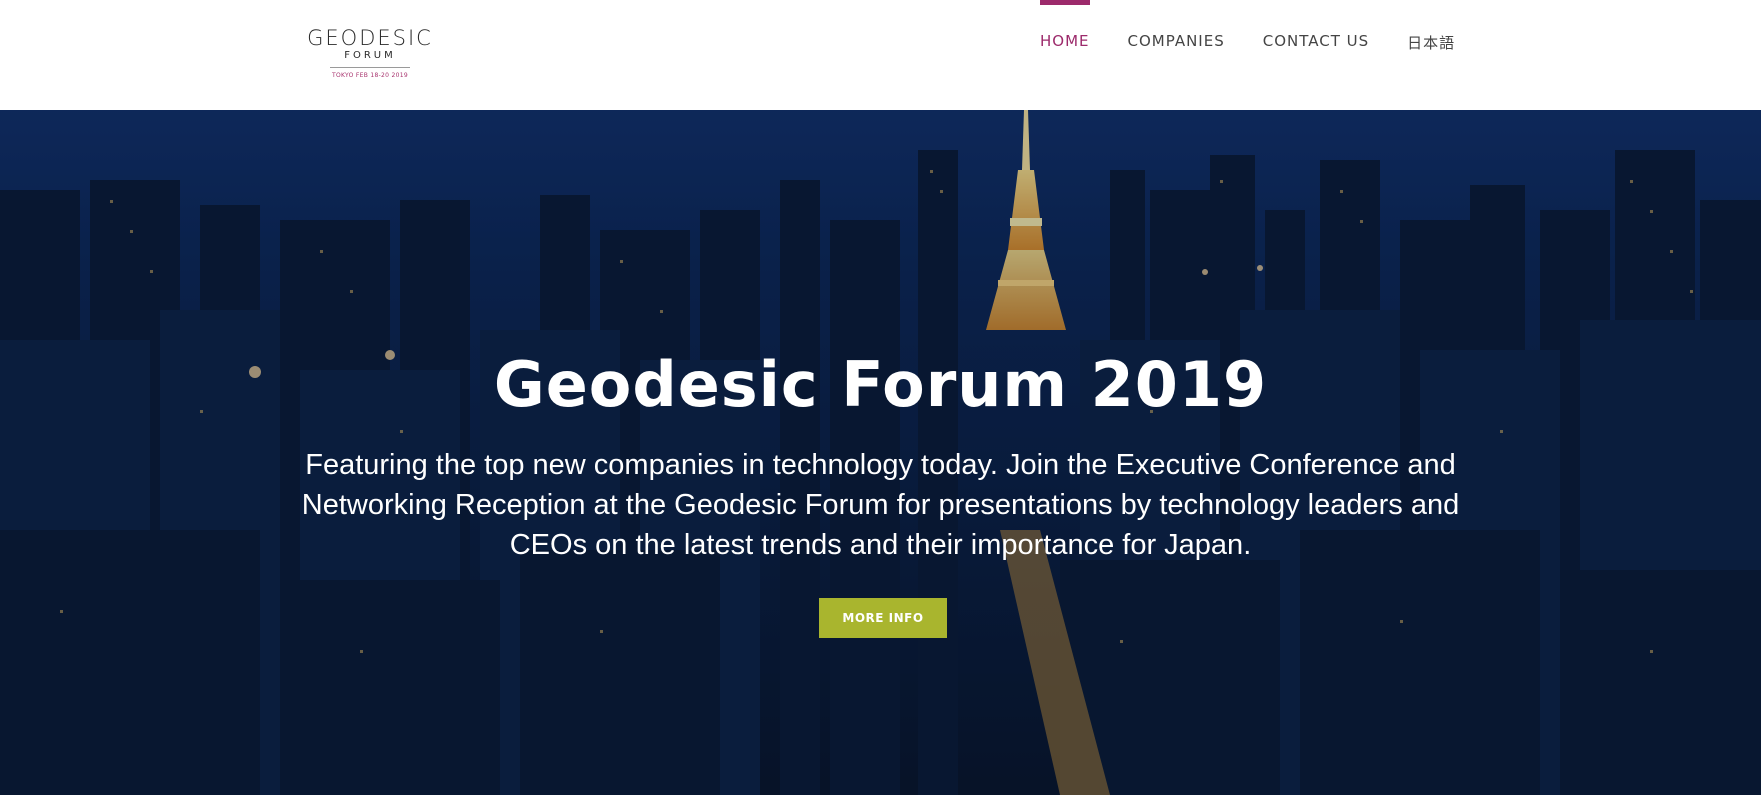  What do you see at coordinates (1176, 25) in the screenshot?
I see `nav-companies: COMPANIES` at bounding box center [1176, 25].